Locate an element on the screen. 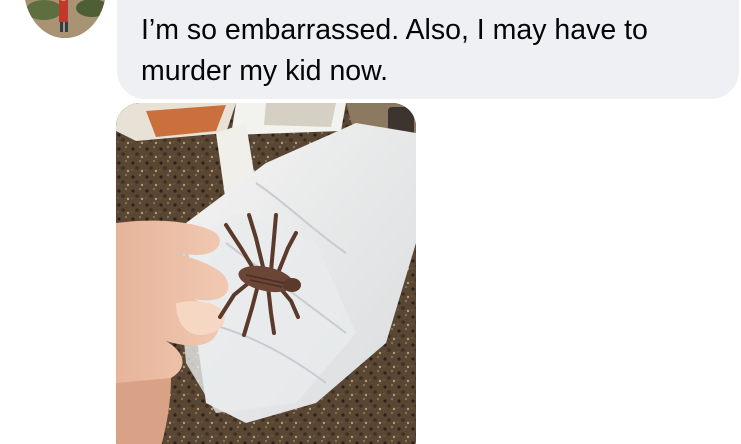 The width and height of the screenshot is (741, 444). sender-avatar is located at coordinates (65, 19).